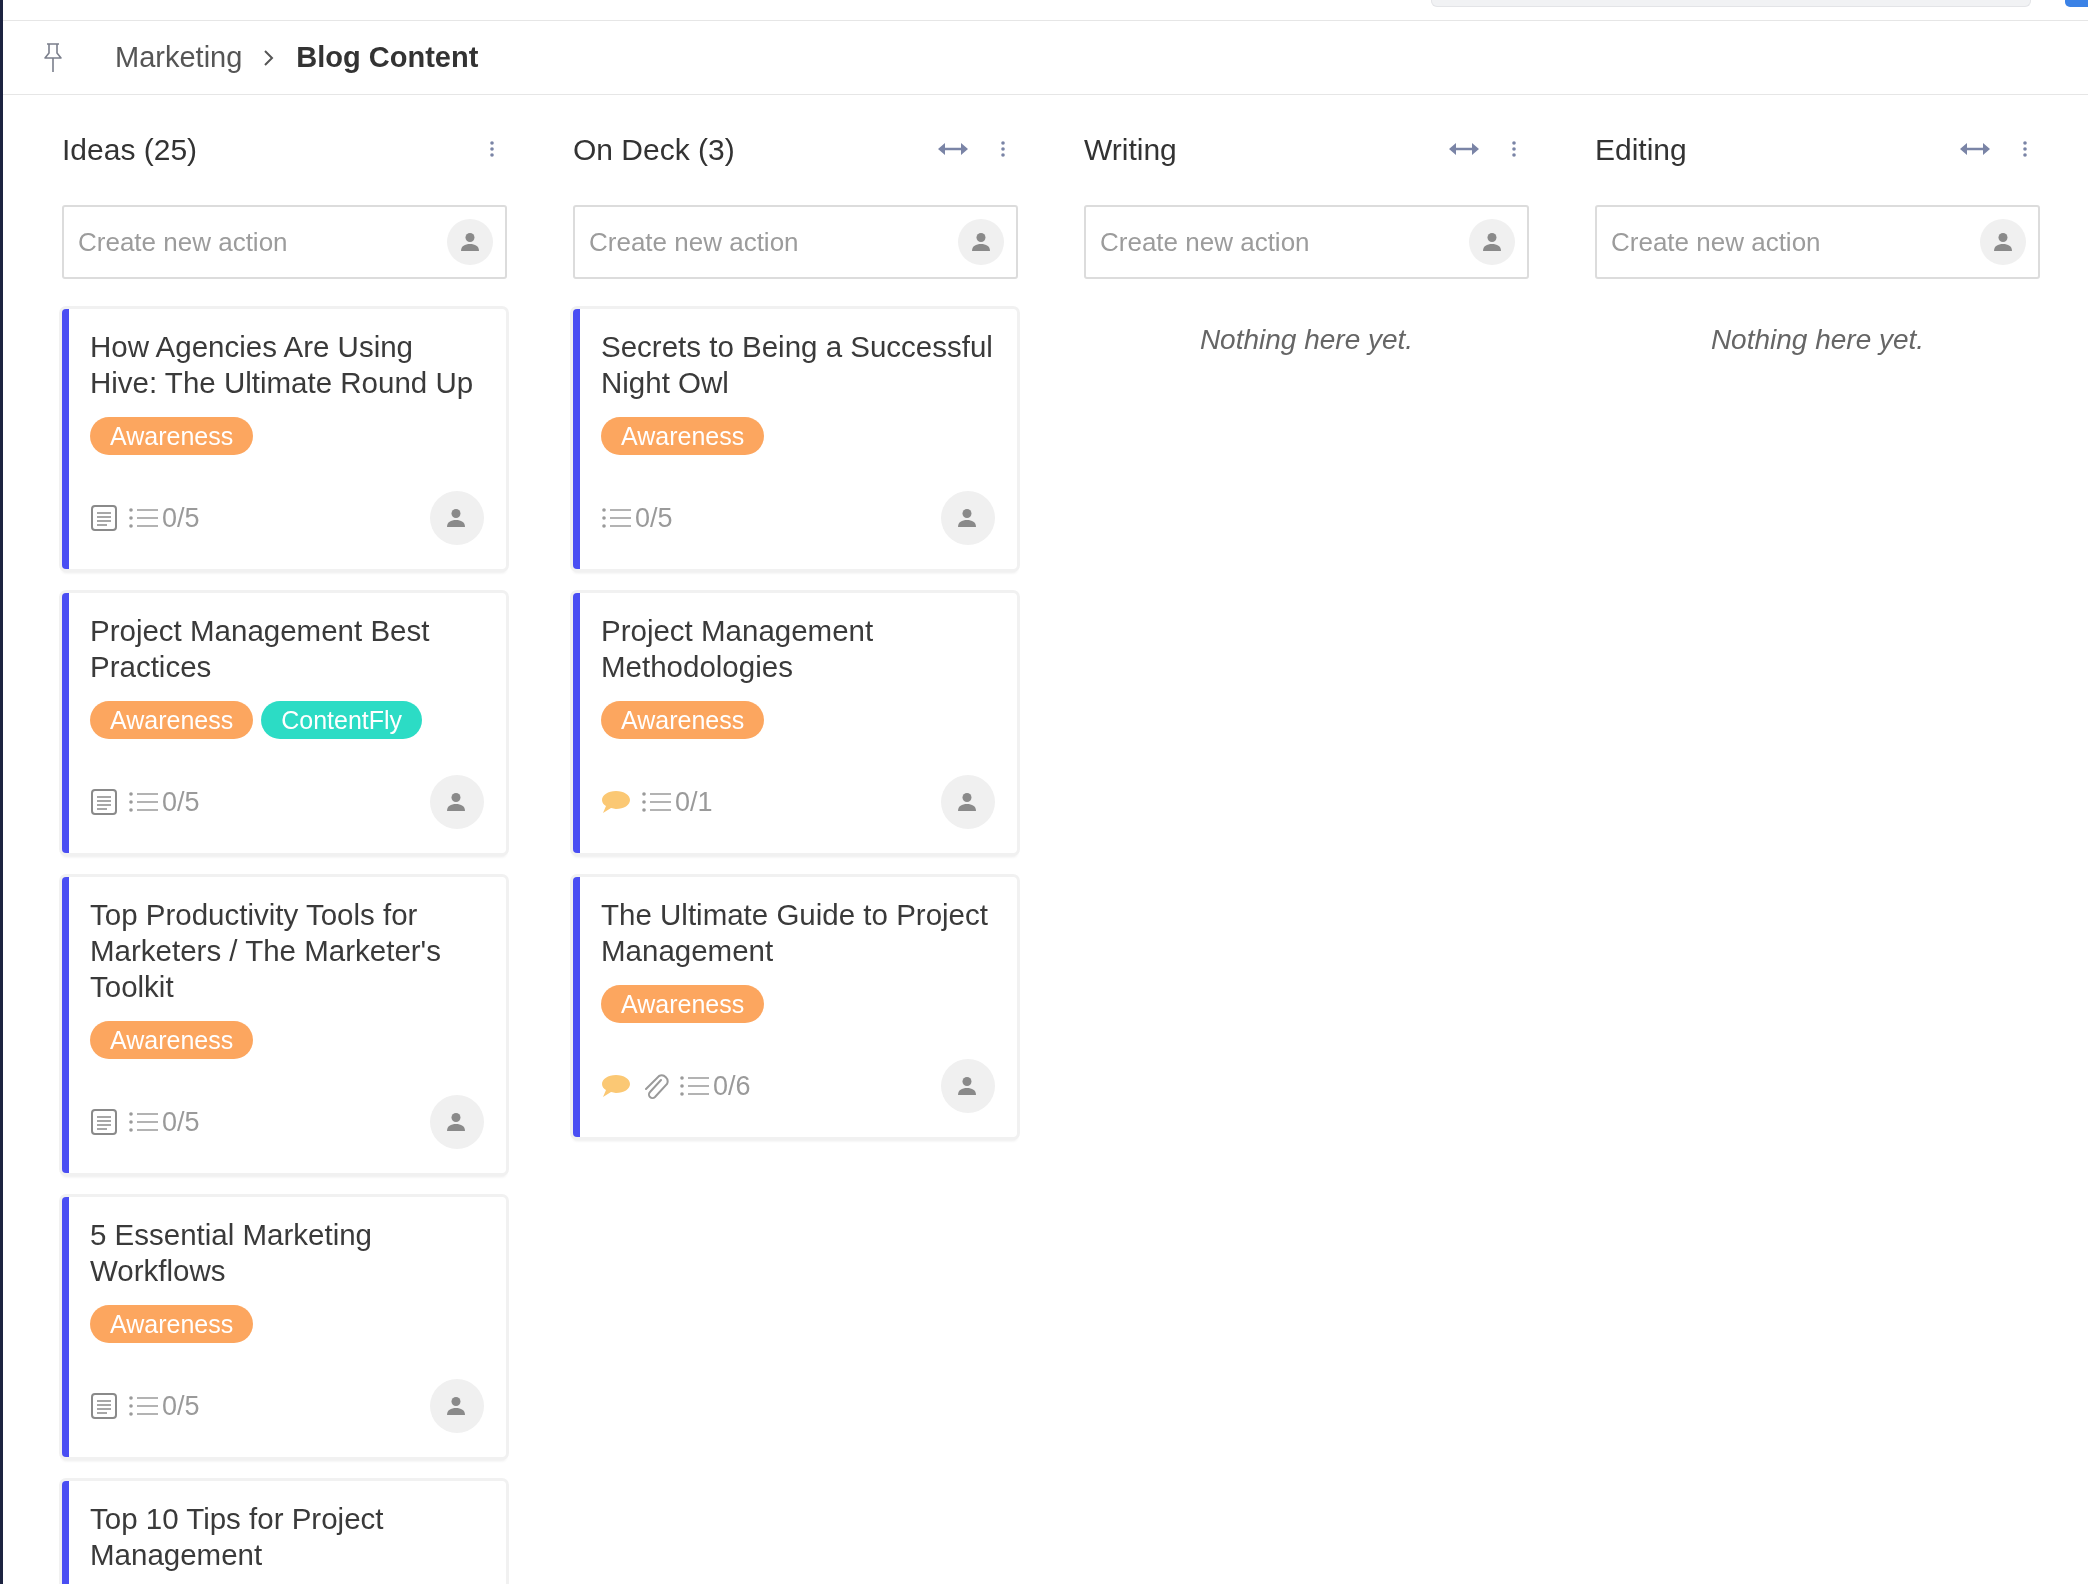 The image size is (2088, 1584). Describe the element at coordinates (797, 365) in the screenshot. I see `card-title: Secrets to Being a Successful Night Owl` at that location.